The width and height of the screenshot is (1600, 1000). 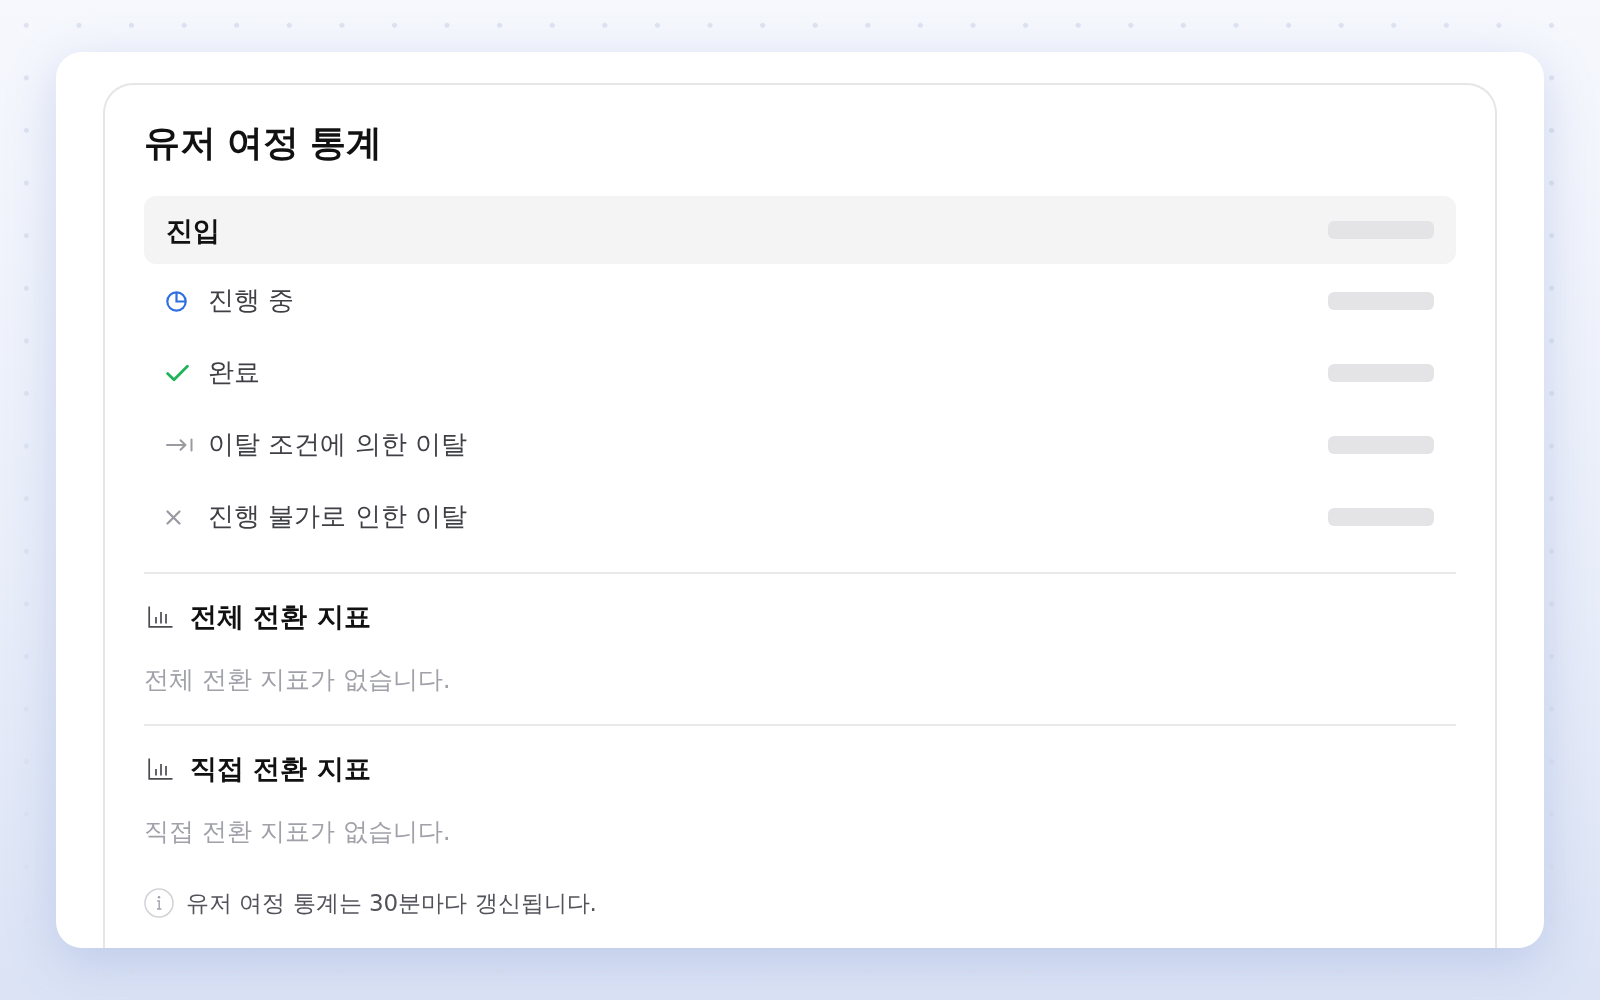 I want to click on section-title: 전체 전환 지표, so click(x=280, y=617).